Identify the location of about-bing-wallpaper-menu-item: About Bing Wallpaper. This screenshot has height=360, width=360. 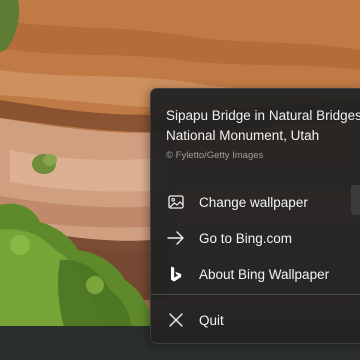
(255, 274).